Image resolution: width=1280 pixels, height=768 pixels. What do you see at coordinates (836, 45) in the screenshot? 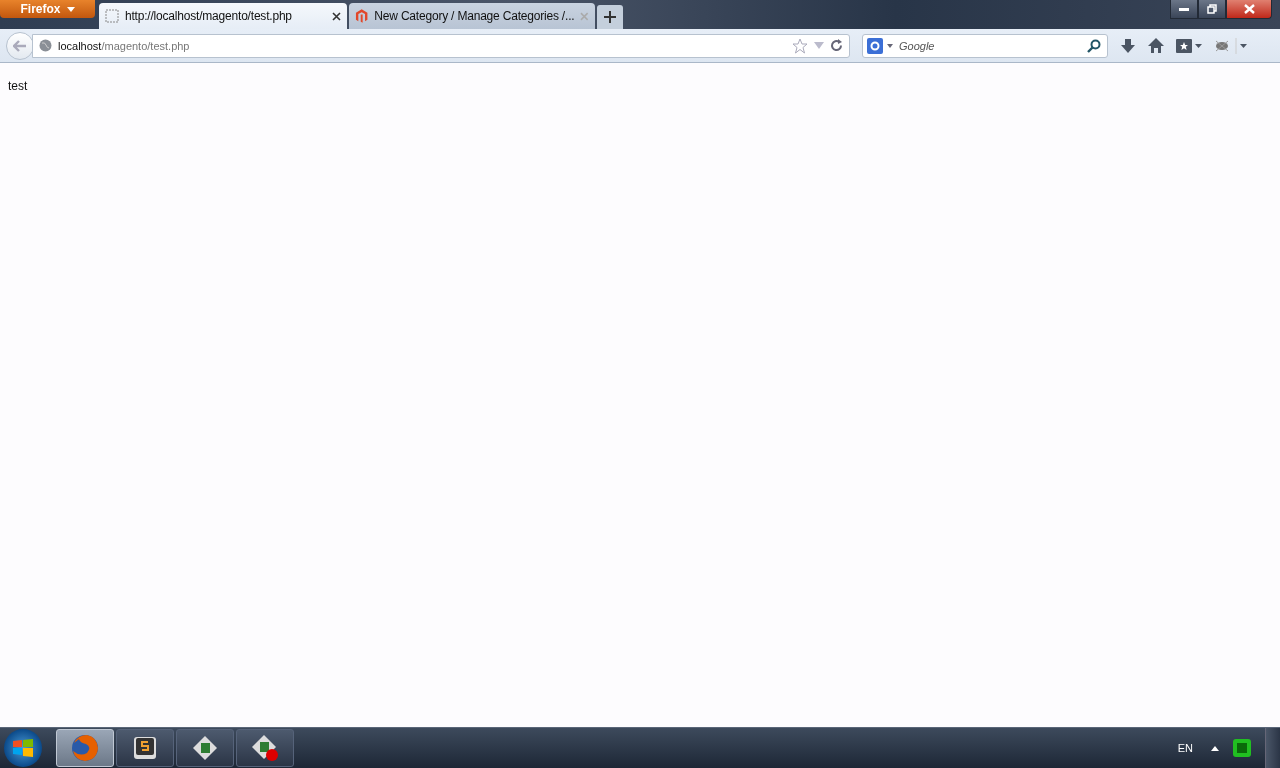
I see `reload-icon` at bounding box center [836, 45].